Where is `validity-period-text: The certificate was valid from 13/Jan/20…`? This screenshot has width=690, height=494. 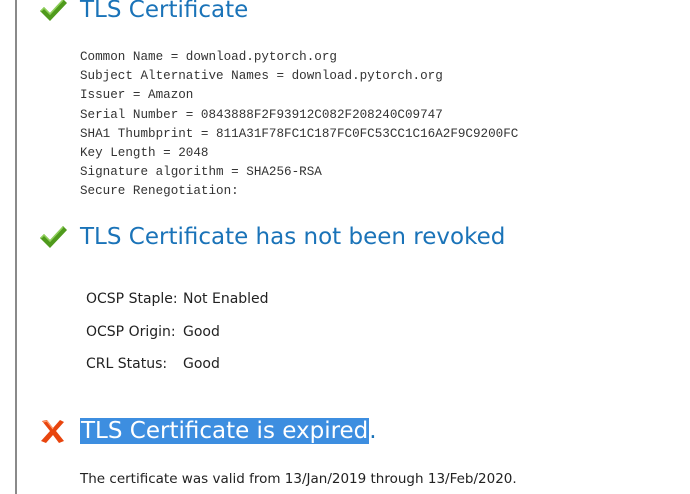
validity-period-text: The certificate was valid from 13/Jan/20… is located at coordinates (298, 479).